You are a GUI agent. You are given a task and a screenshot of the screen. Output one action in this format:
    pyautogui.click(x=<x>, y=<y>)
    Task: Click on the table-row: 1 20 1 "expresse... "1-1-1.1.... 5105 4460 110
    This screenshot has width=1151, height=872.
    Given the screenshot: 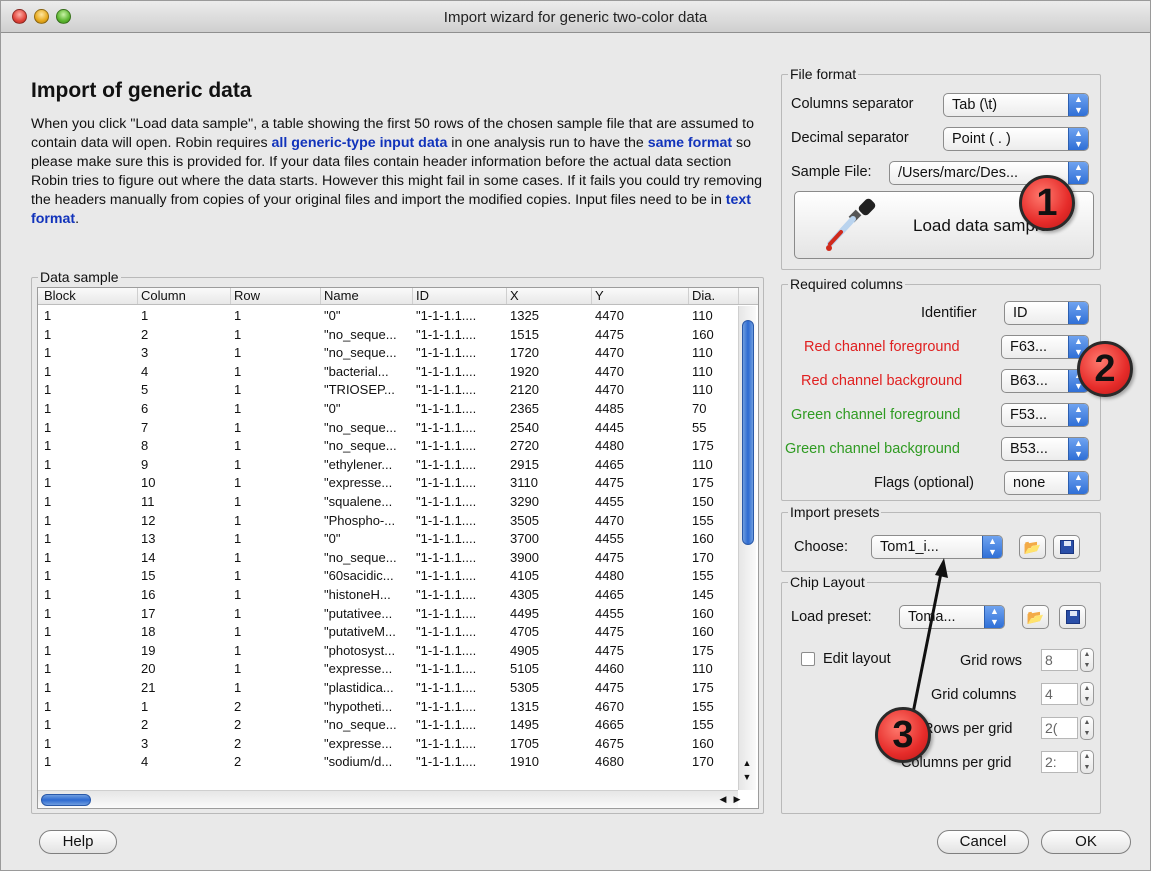 What is the action you would take?
    pyautogui.click(x=388, y=669)
    